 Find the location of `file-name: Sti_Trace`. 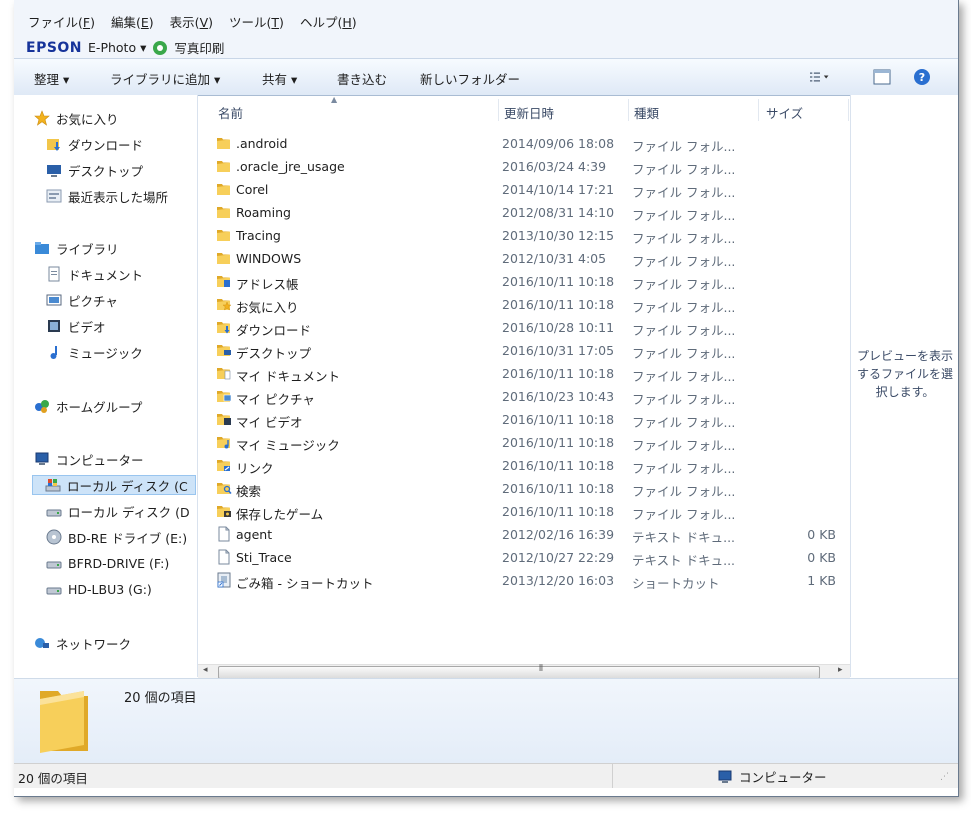

file-name: Sti_Trace is located at coordinates (264, 557).